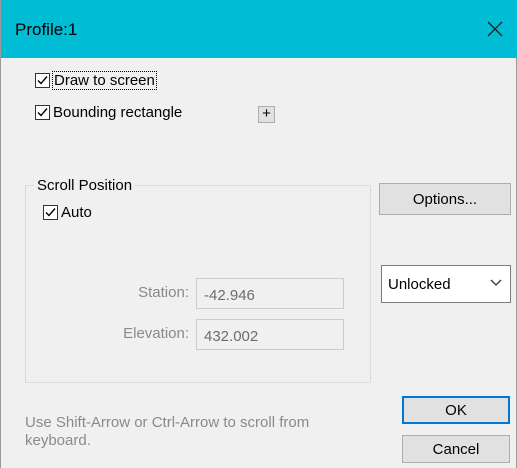 The image size is (517, 468). Describe the element at coordinates (419, 284) in the screenshot. I see `lock-dropdown-value: Unlocked` at that location.